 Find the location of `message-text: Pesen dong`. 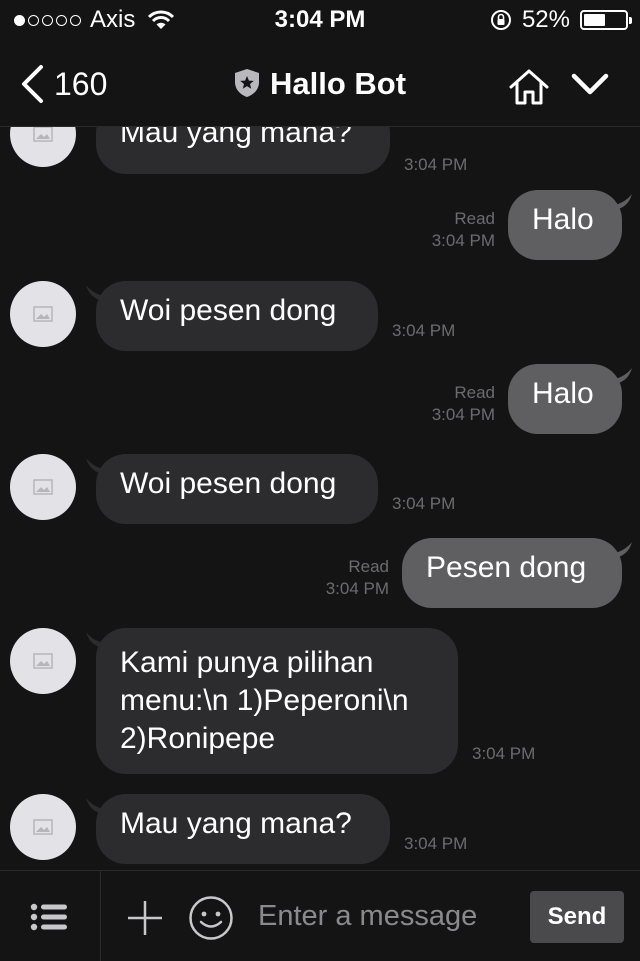

message-text: Pesen dong is located at coordinates (506, 567).